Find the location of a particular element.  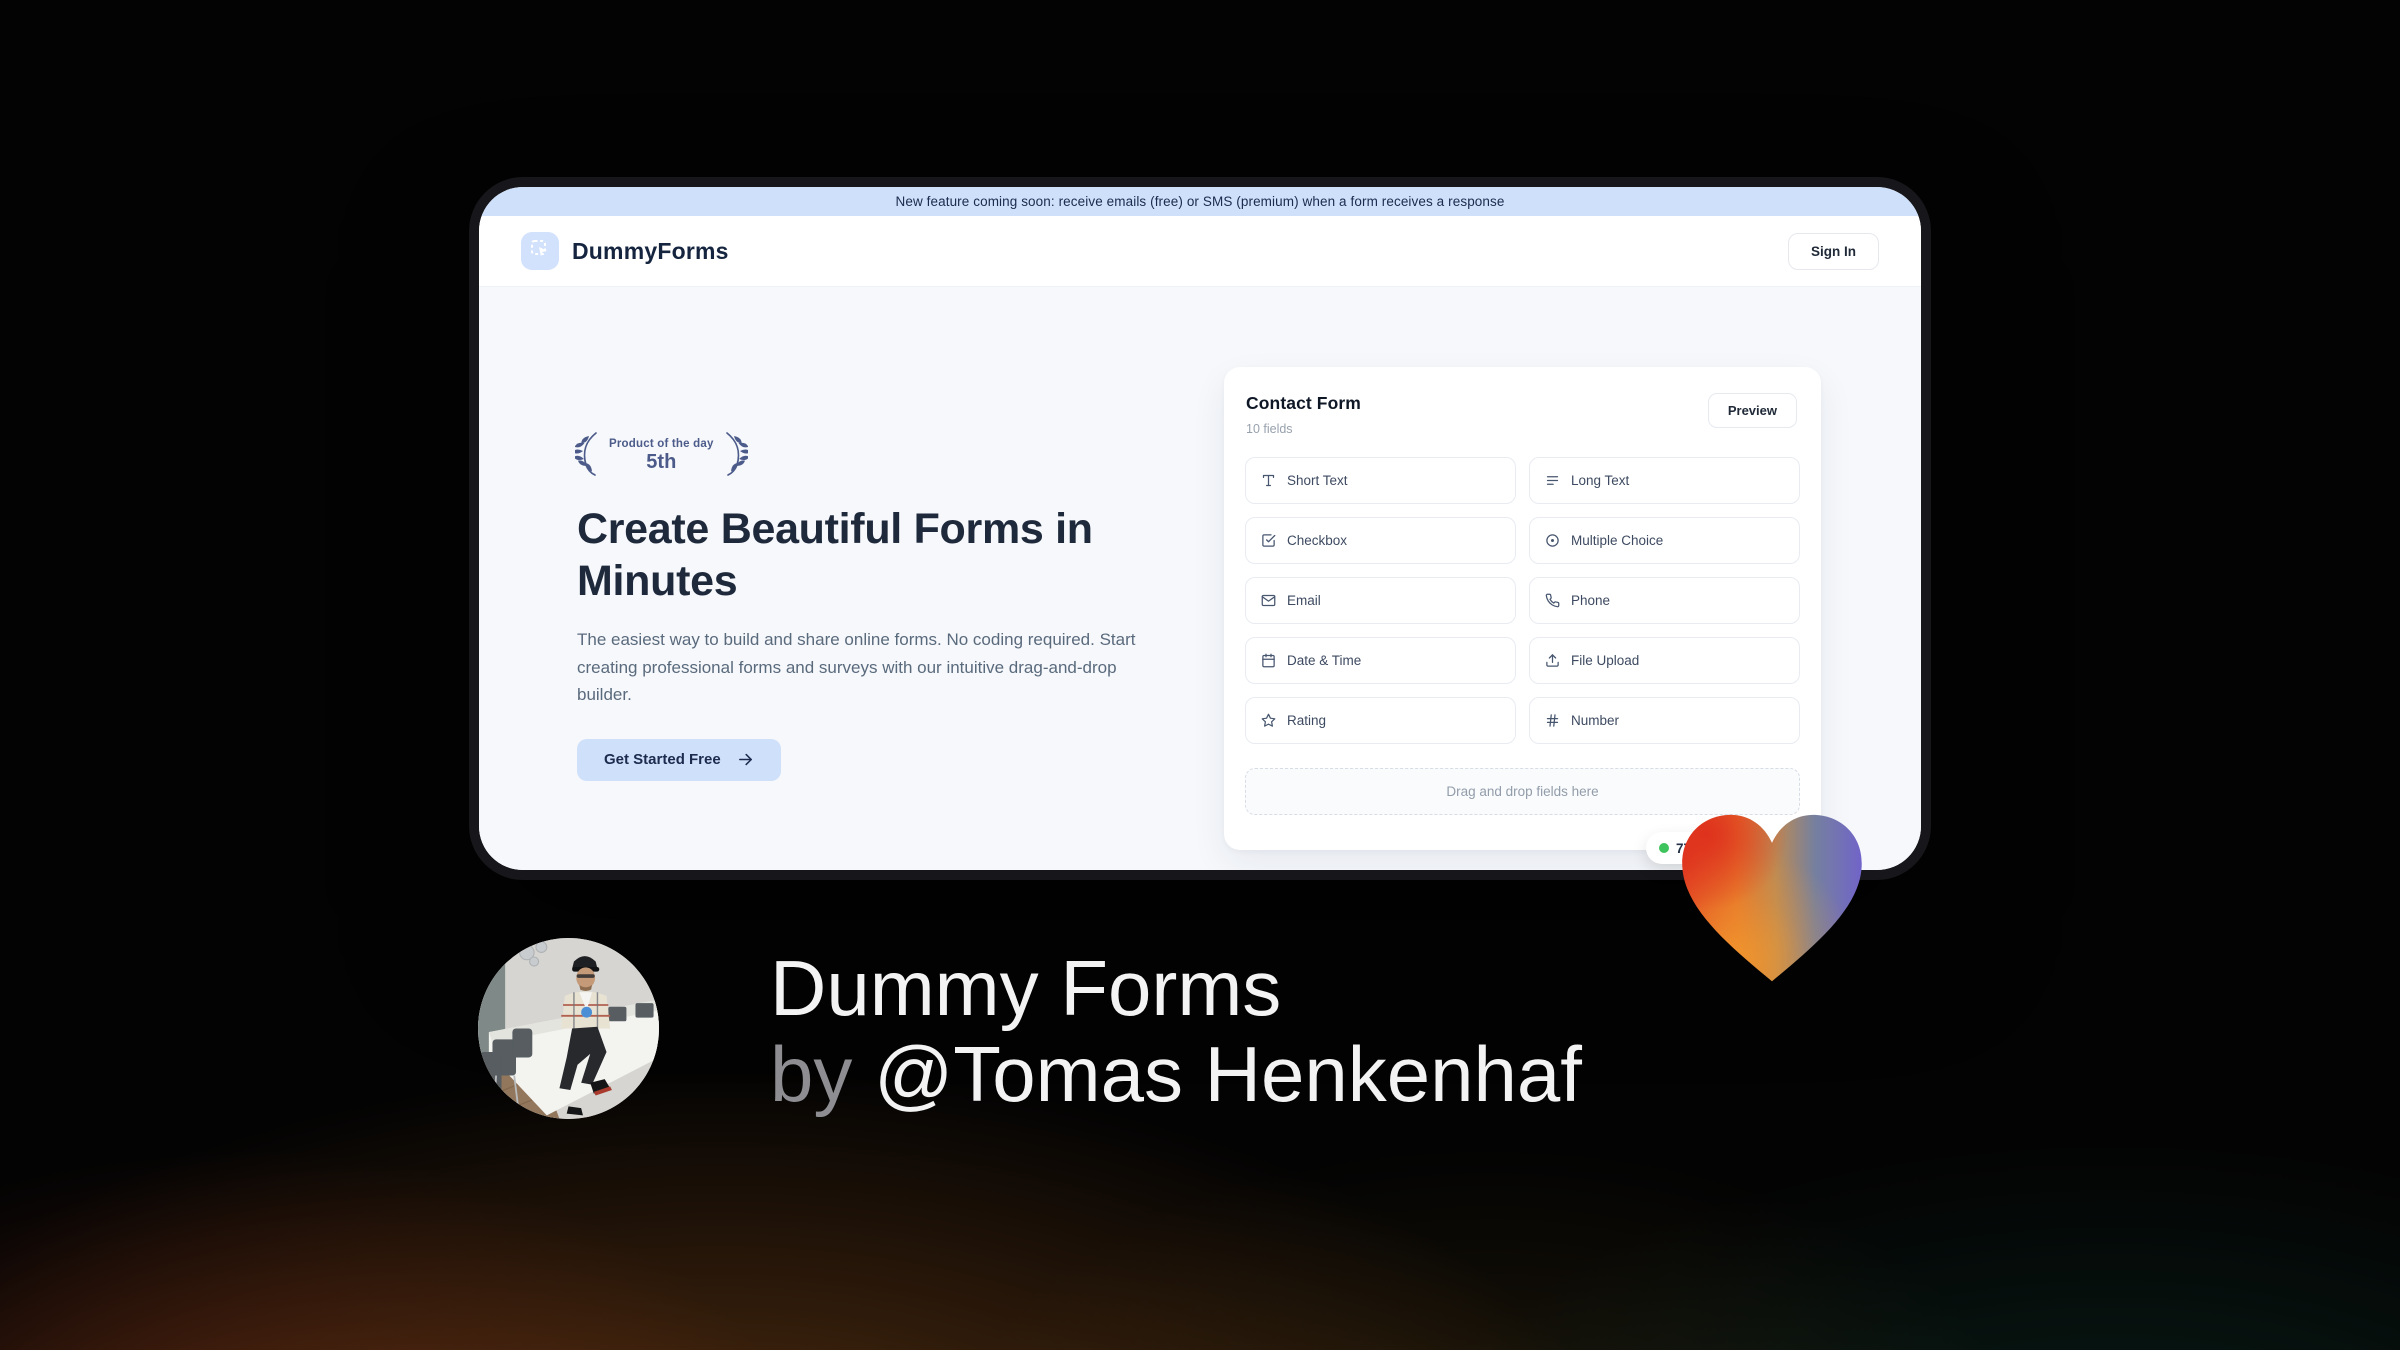

field-type-label: File Upload is located at coordinates (1605, 660).